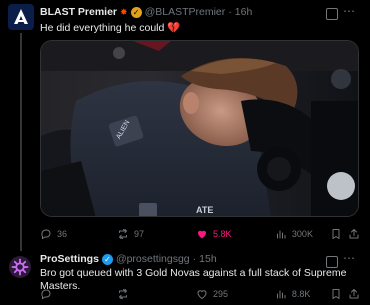 This screenshot has width=370, height=305. What do you see at coordinates (222, 234) in the screenshot?
I see `like-count: 5.8K` at bounding box center [222, 234].